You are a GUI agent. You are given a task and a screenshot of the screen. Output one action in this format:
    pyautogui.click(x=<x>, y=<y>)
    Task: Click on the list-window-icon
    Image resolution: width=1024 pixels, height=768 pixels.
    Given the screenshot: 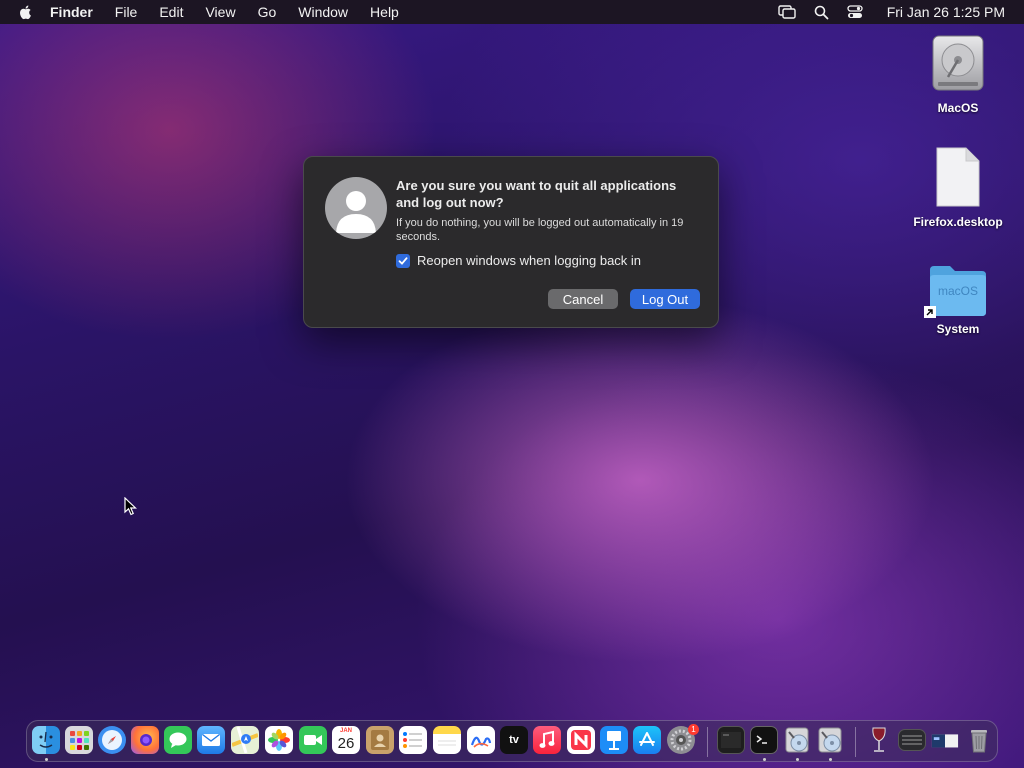 What is the action you would take?
    pyautogui.click(x=912, y=740)
    